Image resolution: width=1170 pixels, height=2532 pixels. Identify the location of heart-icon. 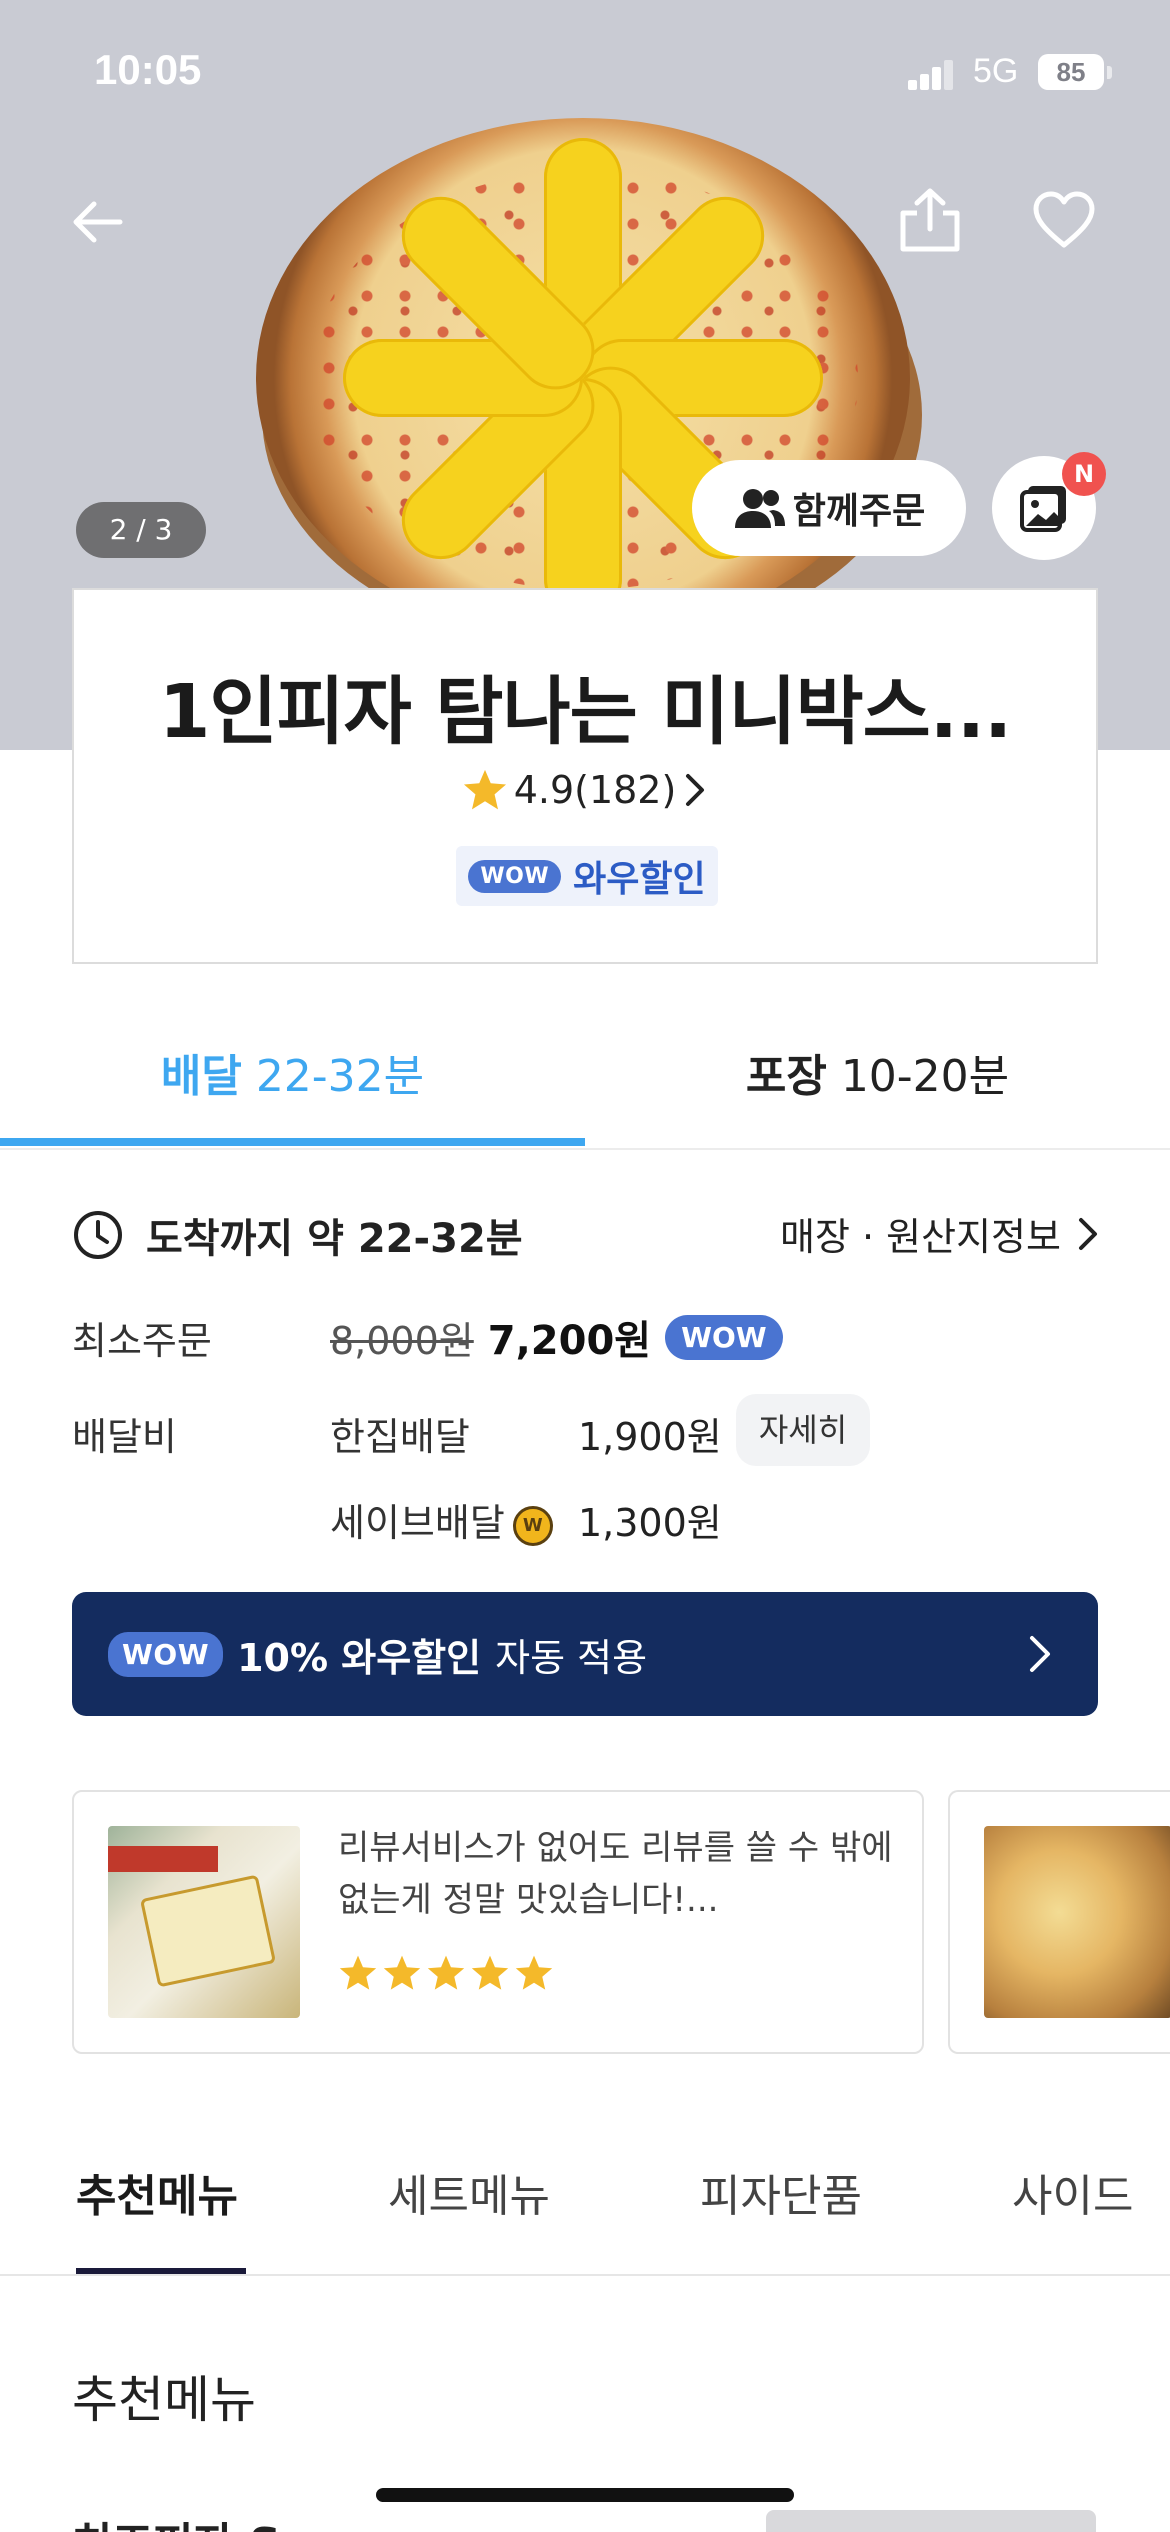
(1064, 219).